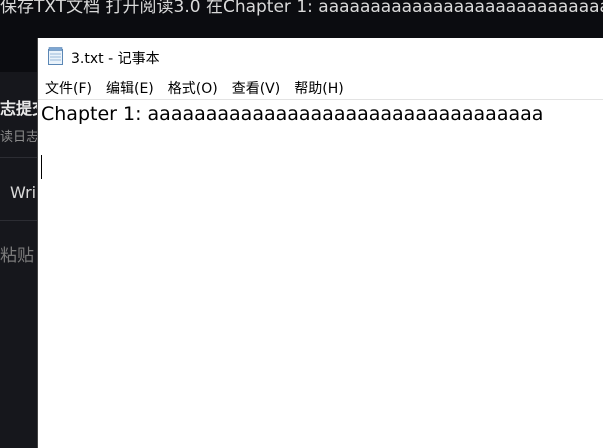 This screenshot has width=603, height=448. Describe the element at coordinates (68, 87) in the screenshot. I see `menu-file: 文件(F)` at that location.